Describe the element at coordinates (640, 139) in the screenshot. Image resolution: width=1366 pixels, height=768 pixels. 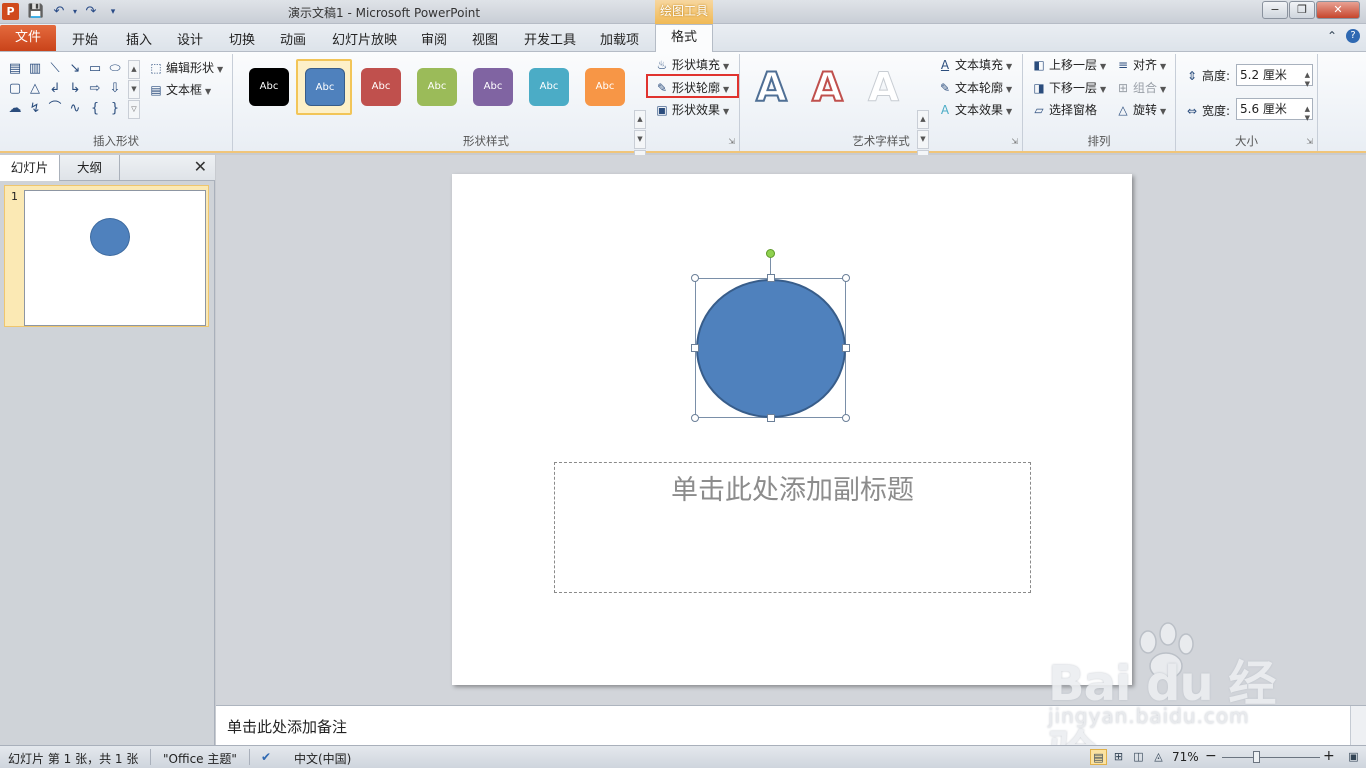
I see `styles-scroll-down-icon: ▼` at that location.